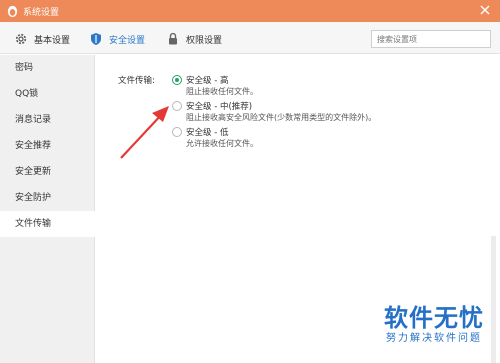  I want to click on search-box, so click(431, 39).